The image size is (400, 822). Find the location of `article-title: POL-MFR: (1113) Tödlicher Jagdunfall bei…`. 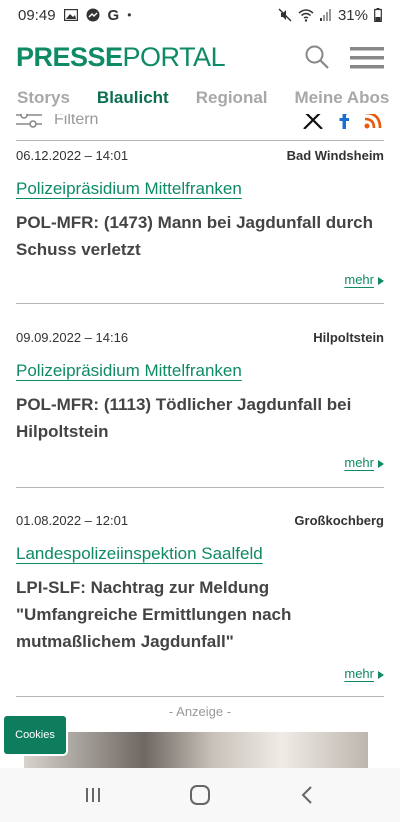

article-title: POL-MFR: (1113) Tödlicher Jagdunfall bei… is located at coordinates (200, 418).